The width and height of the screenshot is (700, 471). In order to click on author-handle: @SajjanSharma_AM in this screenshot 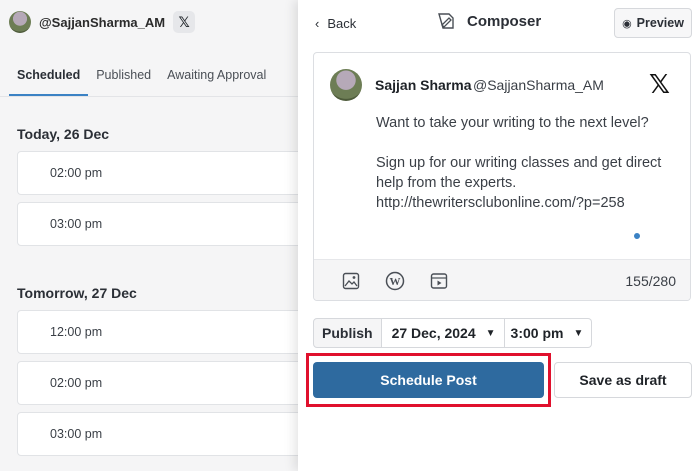, I will do `click(538, 85)`.